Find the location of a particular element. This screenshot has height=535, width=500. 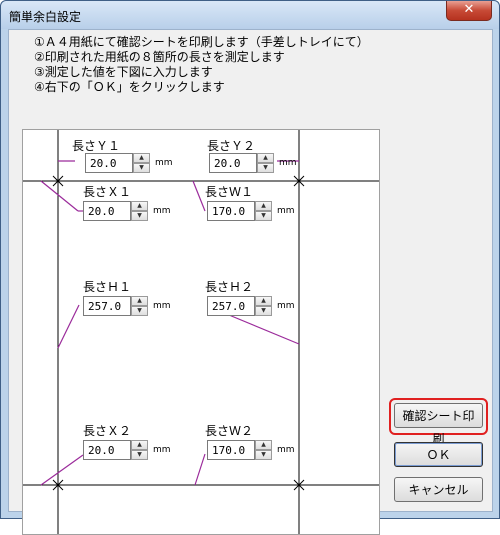

print-sheet-button: 確認シート印刷 is located at coordinates (438, 424).